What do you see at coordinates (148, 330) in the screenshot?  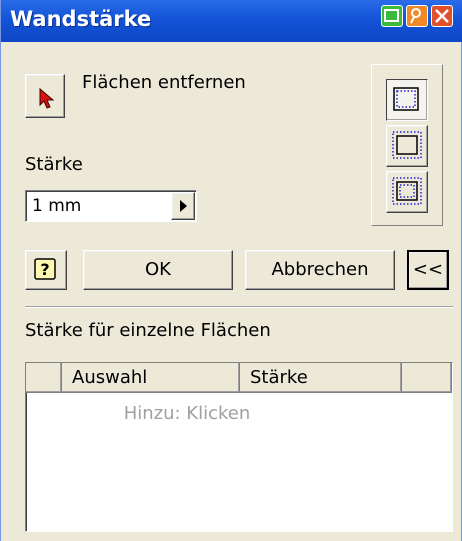 I see `individual-faces-title: Stärke für einzelne Flächen` at bounding box center [148, 330].